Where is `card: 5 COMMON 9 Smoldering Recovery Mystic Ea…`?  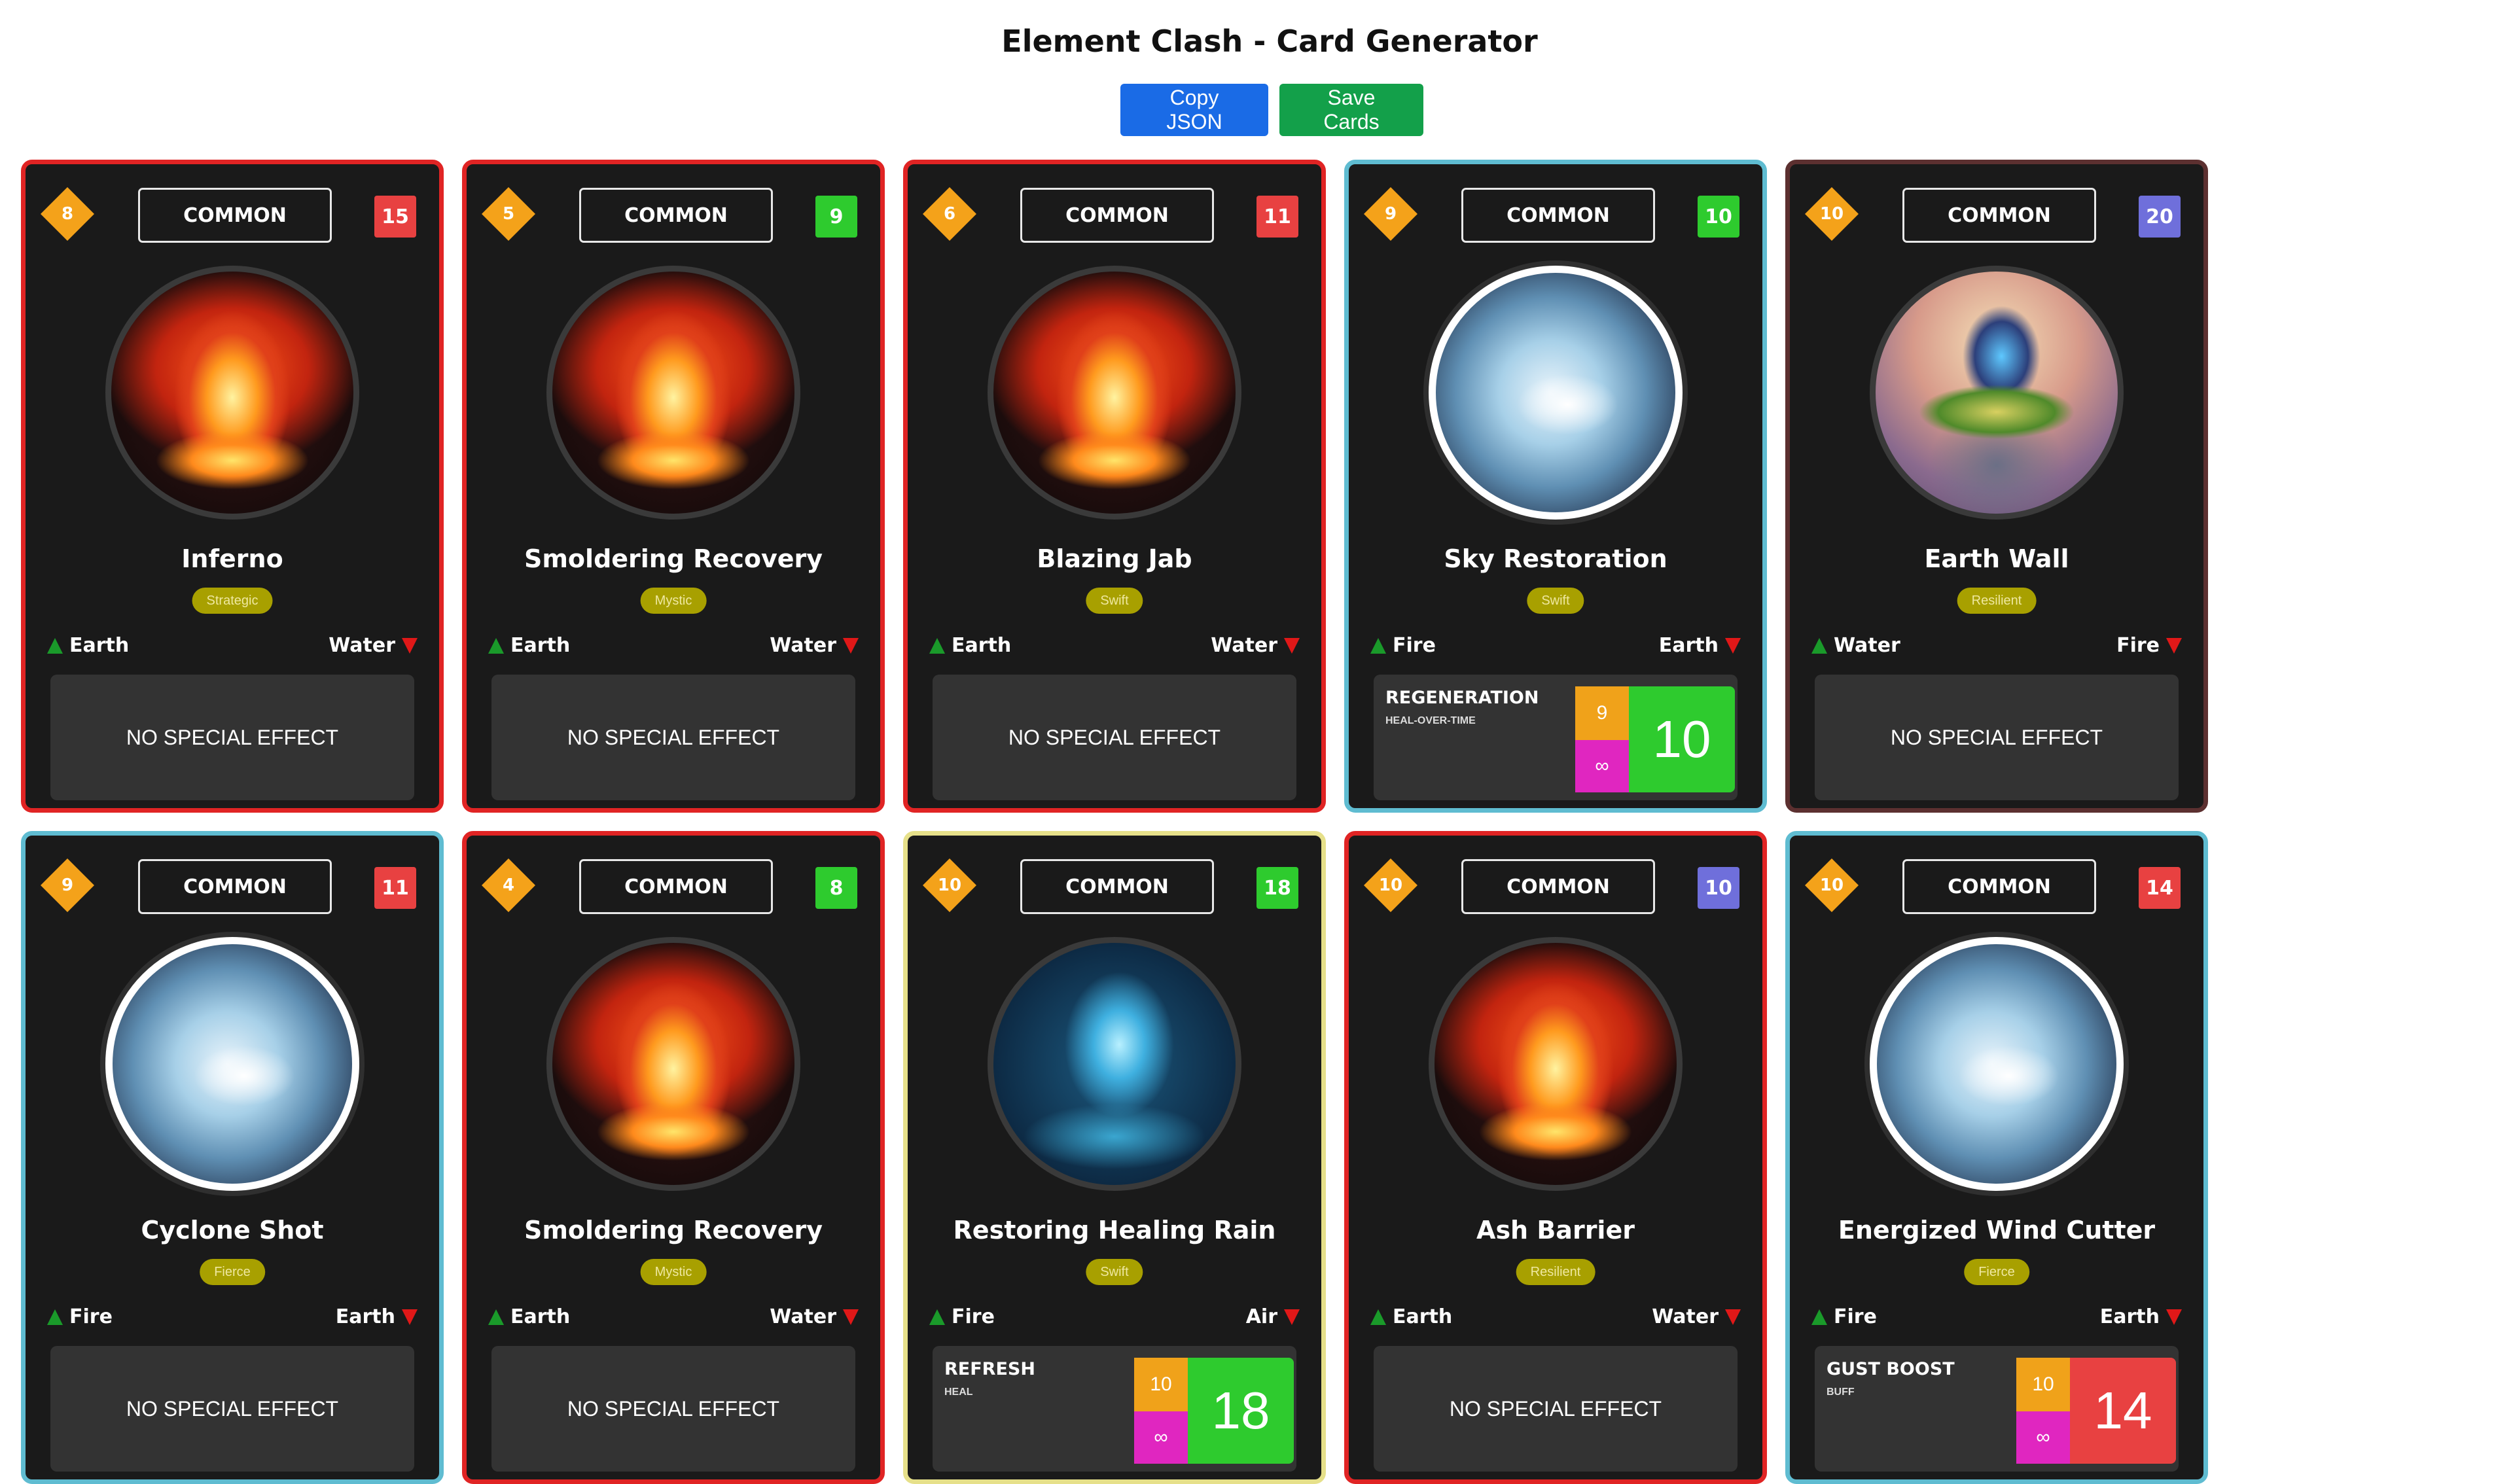
card: 5 COMMON 9 Smoldering Recovery Mystic Ea… is located at coordinates (673, 486).